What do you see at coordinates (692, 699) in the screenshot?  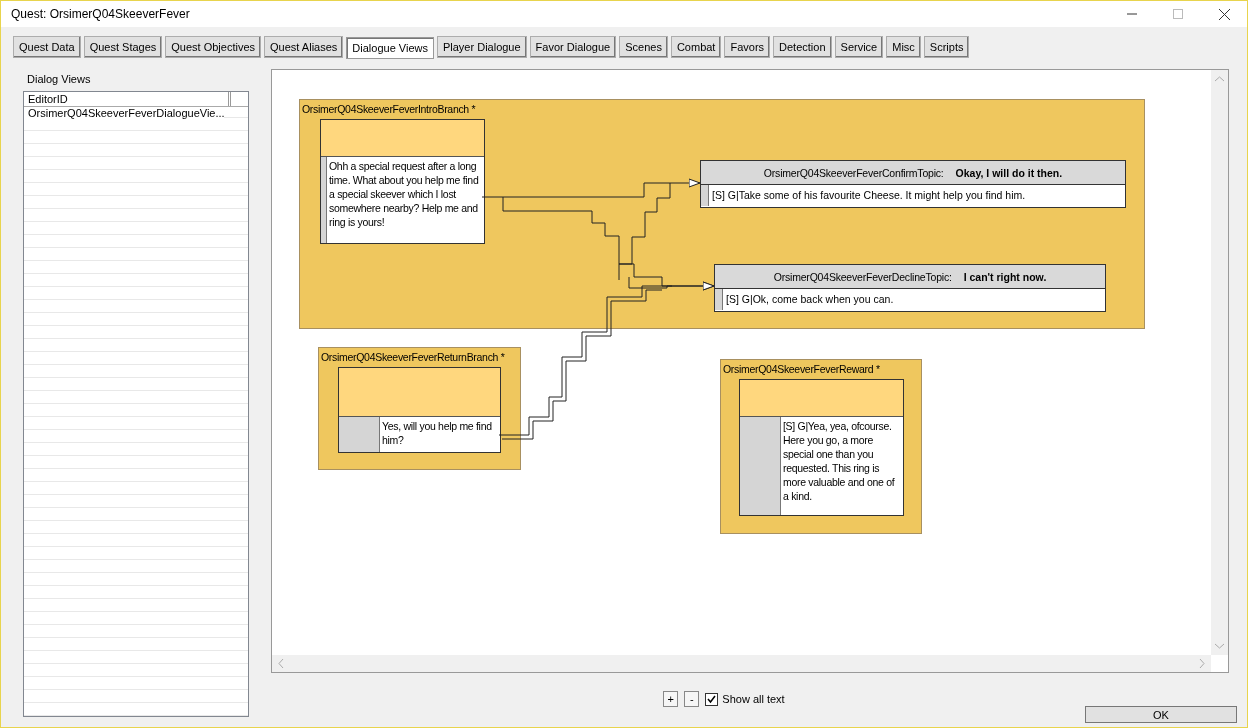 I see `zoom-button: -` at bounding box center [692, 699].